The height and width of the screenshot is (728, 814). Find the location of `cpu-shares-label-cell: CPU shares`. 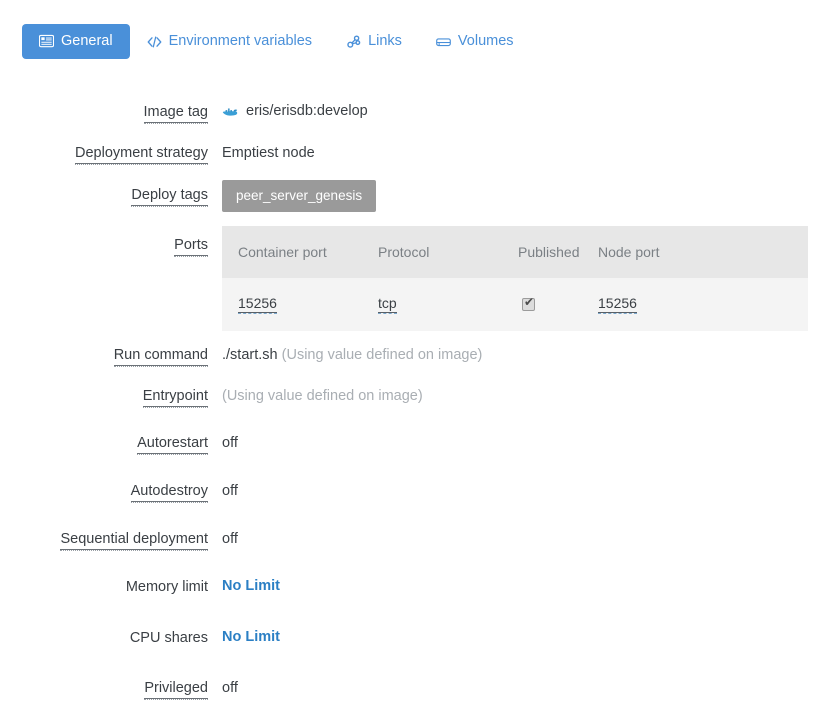

cpu-shares-label-cell: CPU shares is located at coordinates (104, 634).